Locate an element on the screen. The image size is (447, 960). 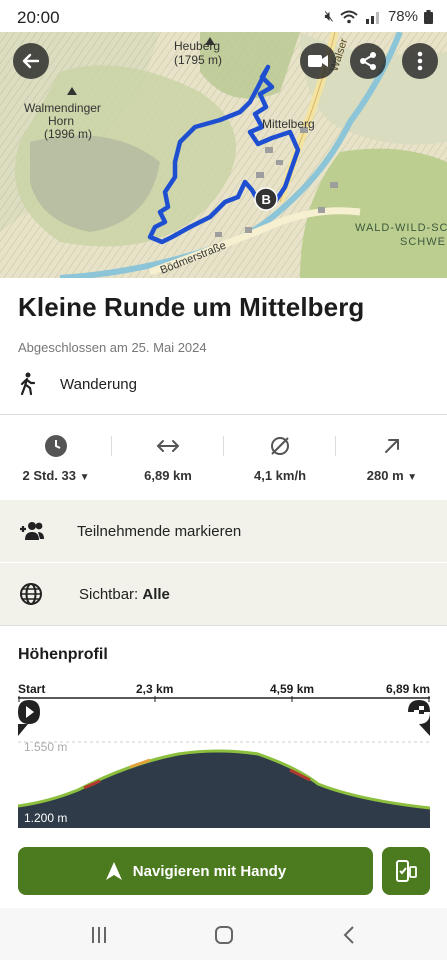
tour-title: Kleine Runde um Mittelberg is located at coordinates (191, 307).